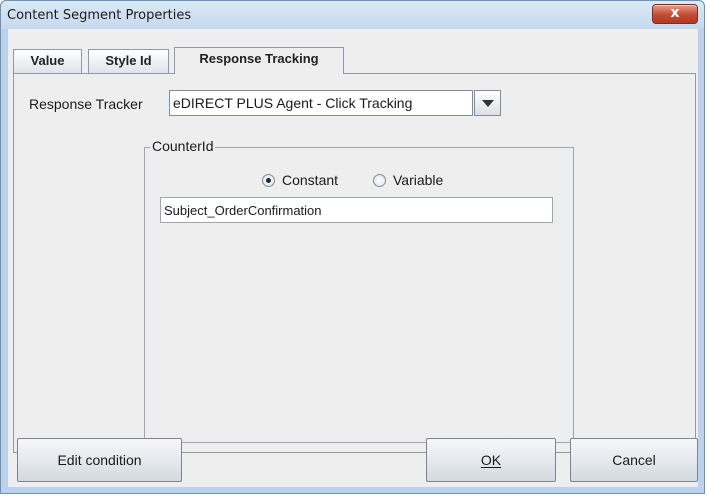 This screenshot has height=496, width=707. I want to click on variable-radio, so click(379, 180).